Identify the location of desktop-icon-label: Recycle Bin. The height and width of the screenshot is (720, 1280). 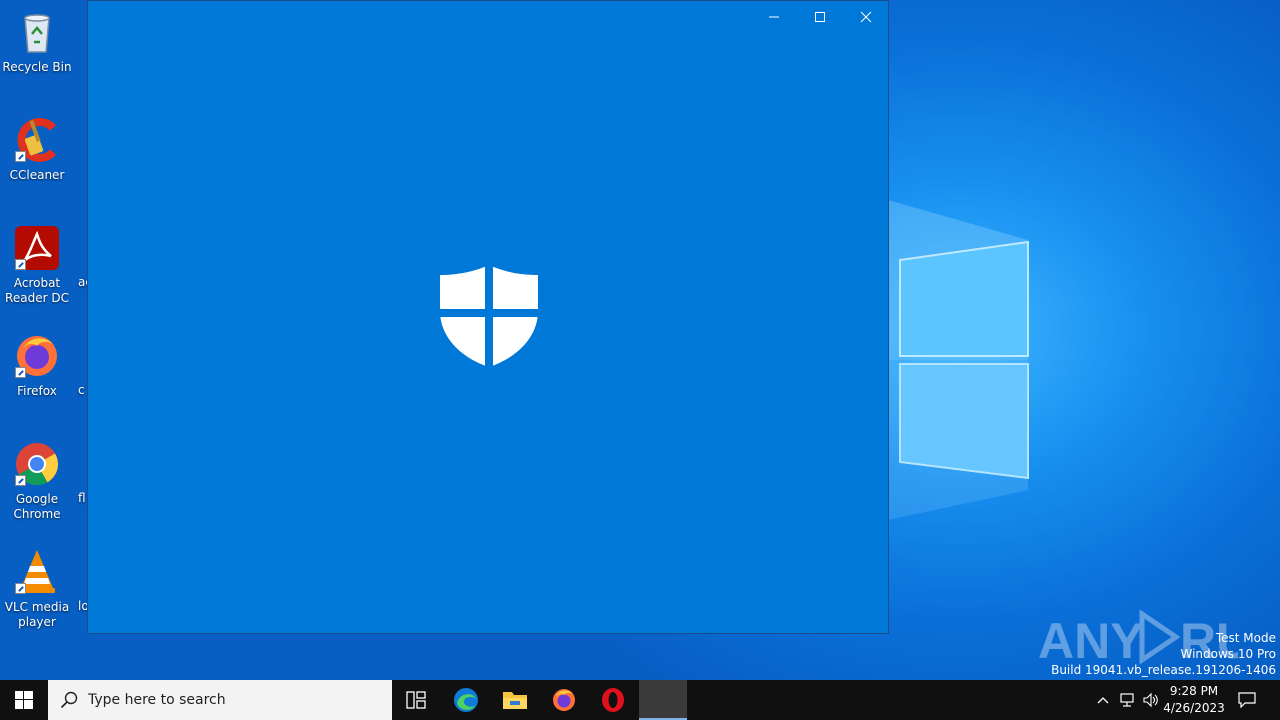
(37, 67).